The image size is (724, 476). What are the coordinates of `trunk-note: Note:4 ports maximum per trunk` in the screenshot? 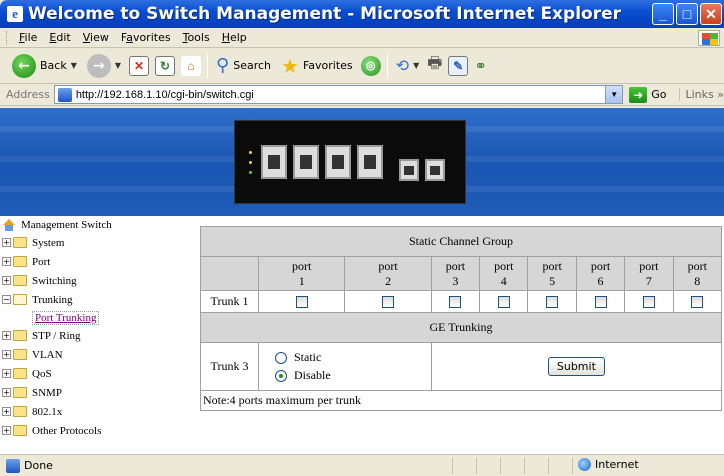 It's located at (461, 400).